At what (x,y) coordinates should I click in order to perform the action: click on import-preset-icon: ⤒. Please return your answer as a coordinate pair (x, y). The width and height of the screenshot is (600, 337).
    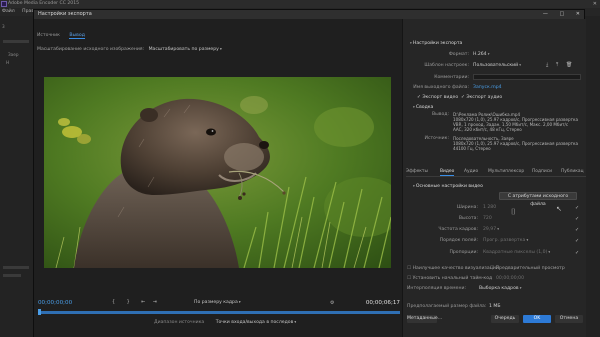
    Looking at the image, I should click on (557, 65).